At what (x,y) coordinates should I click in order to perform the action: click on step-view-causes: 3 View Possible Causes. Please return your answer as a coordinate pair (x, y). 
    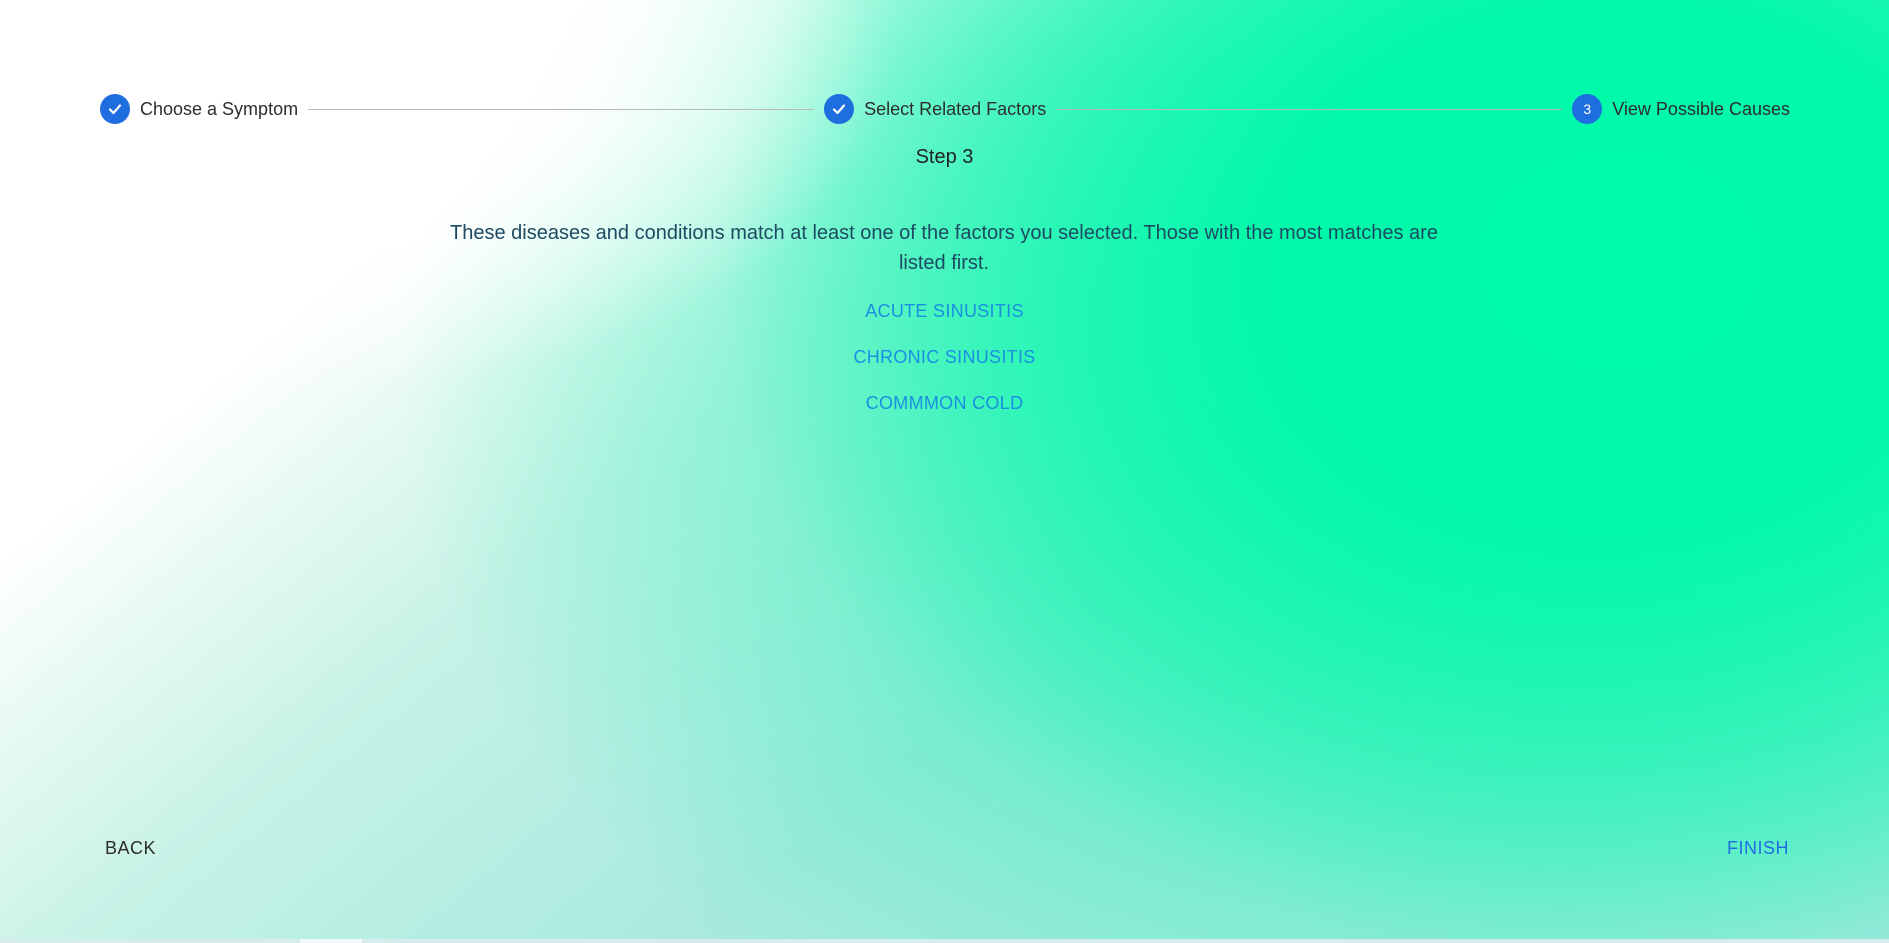
    Looking at the image, I should click on (1681, 109).